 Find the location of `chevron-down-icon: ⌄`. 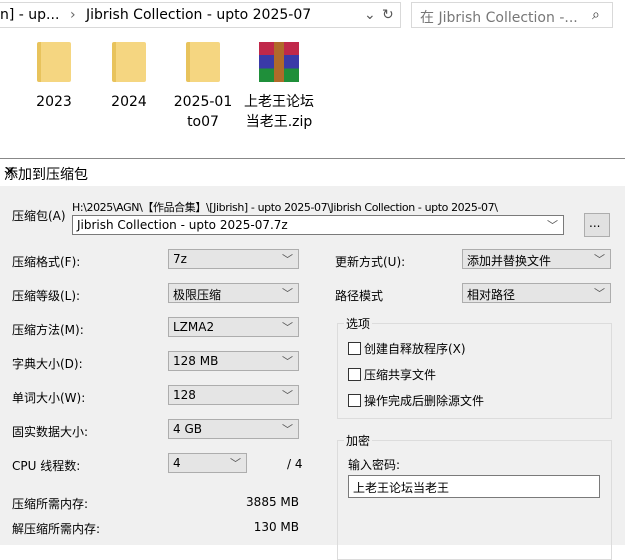

chevron-down-icon: ⌄ is located at coordinates (370, 15).